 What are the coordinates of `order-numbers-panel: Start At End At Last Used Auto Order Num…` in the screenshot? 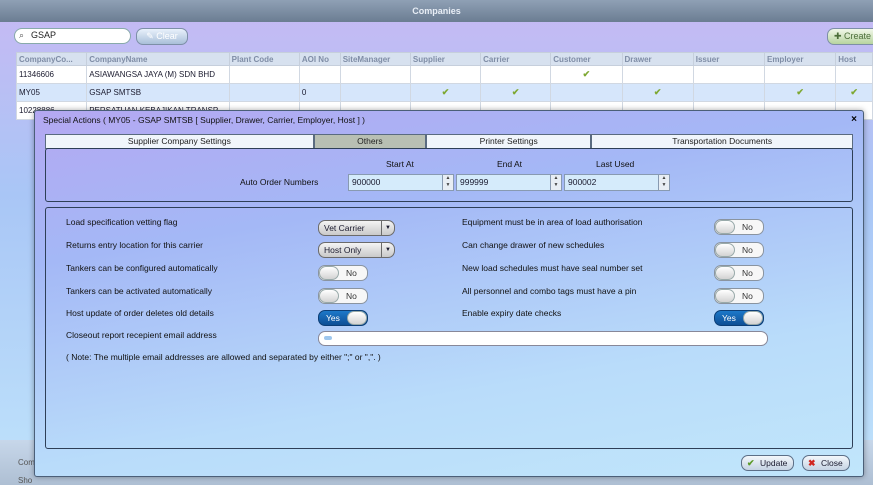 It's located at (449, 175).